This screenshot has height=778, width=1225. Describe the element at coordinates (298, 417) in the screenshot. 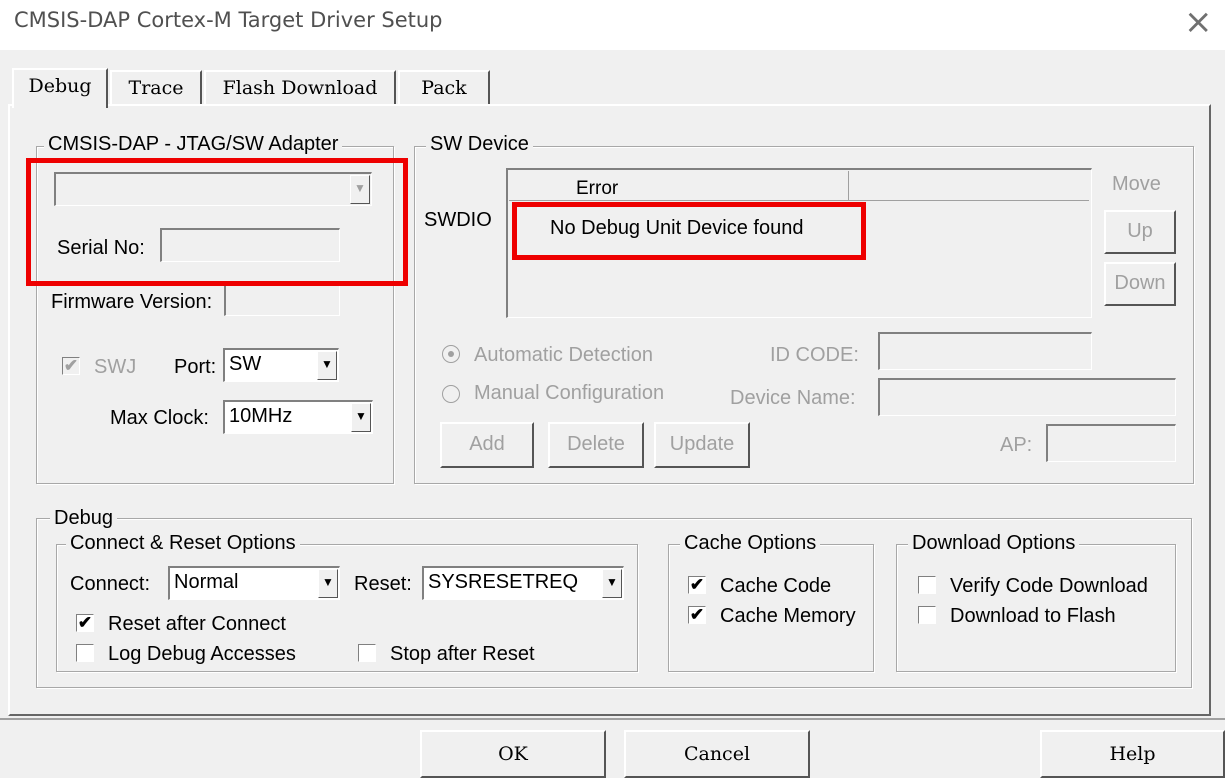

I see `max-clock-select: 10MHz ▼` at that location.